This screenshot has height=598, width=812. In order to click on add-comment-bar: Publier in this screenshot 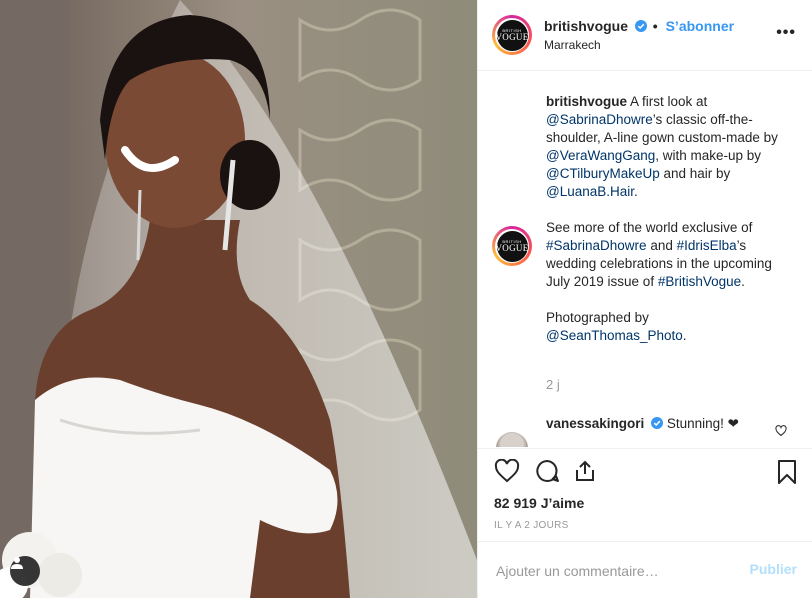, I will do `click(645, 569)`.